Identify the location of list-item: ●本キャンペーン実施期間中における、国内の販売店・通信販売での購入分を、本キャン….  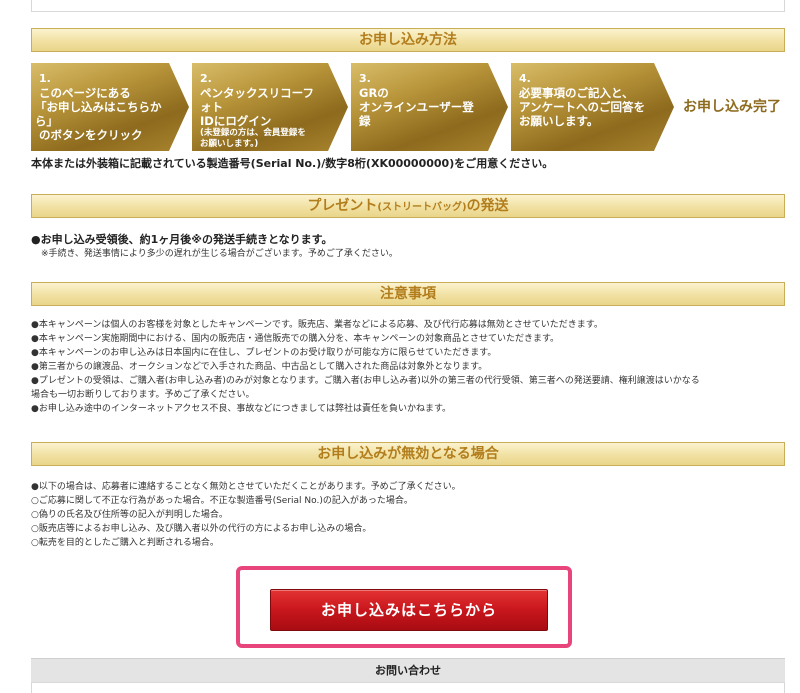
(295, 339).